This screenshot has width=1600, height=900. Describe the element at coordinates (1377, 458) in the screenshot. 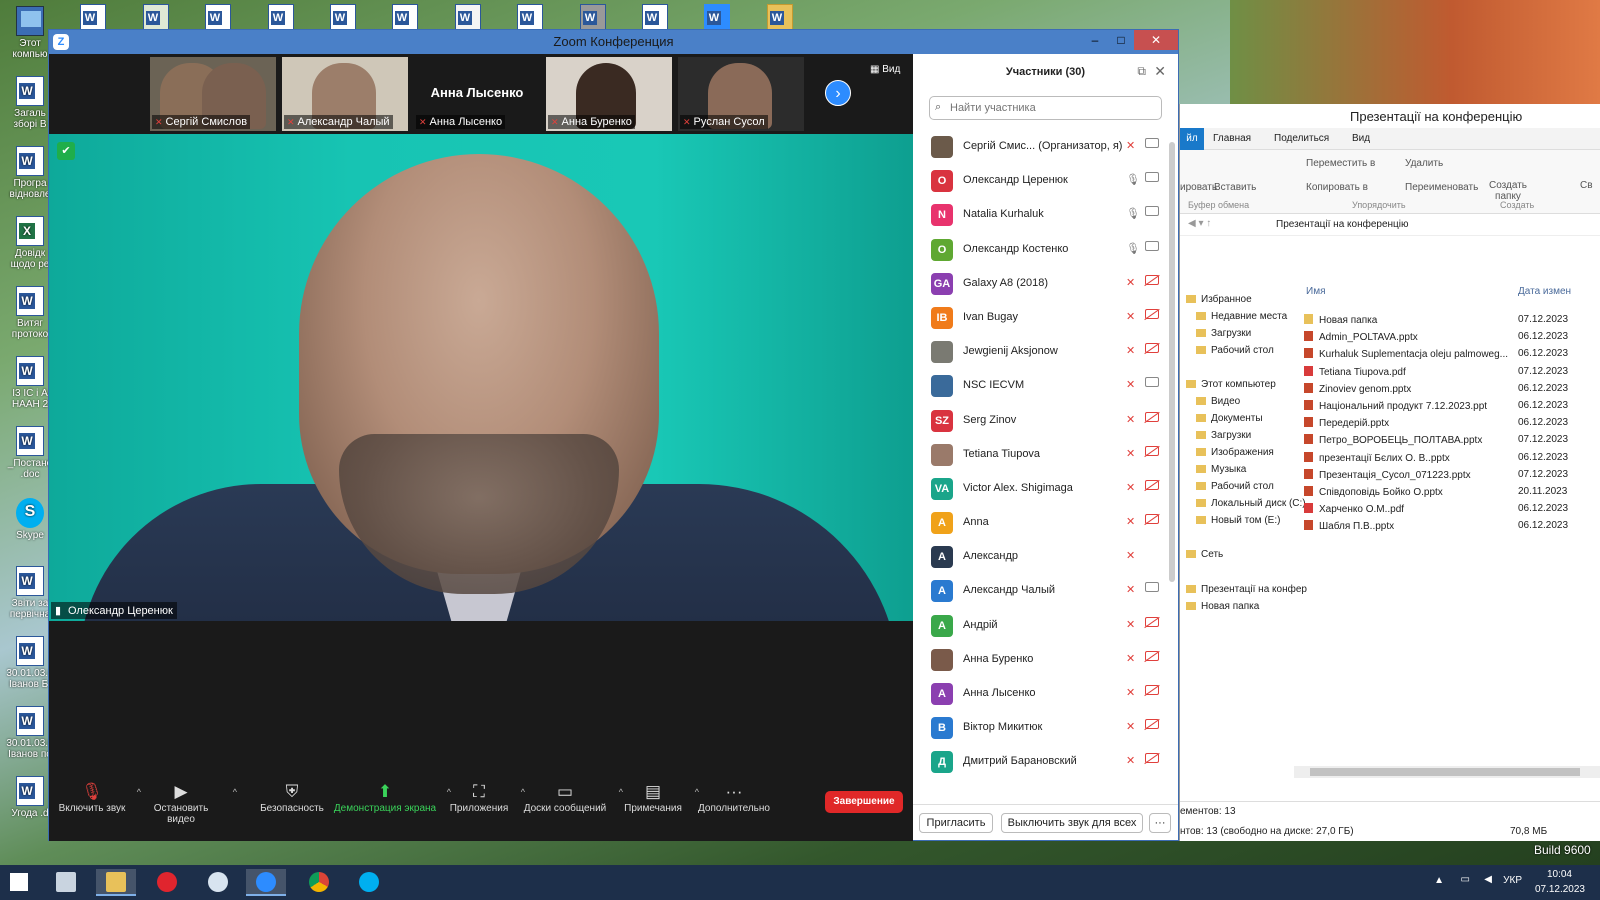

I see `file-name: презентації Бєлих О. В..pptx` at that location.